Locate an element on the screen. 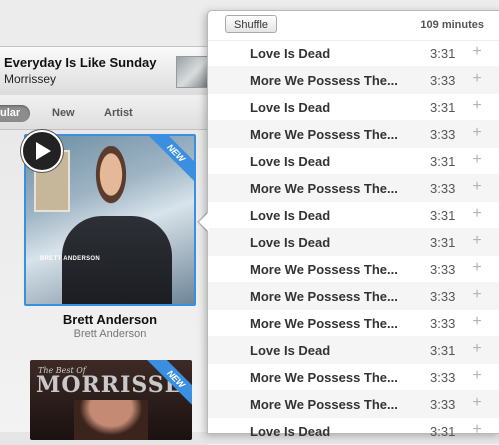 The width and height of the screenshot is (499, 445). total-duration: 109 minutes is located at coordinates (452, 25).